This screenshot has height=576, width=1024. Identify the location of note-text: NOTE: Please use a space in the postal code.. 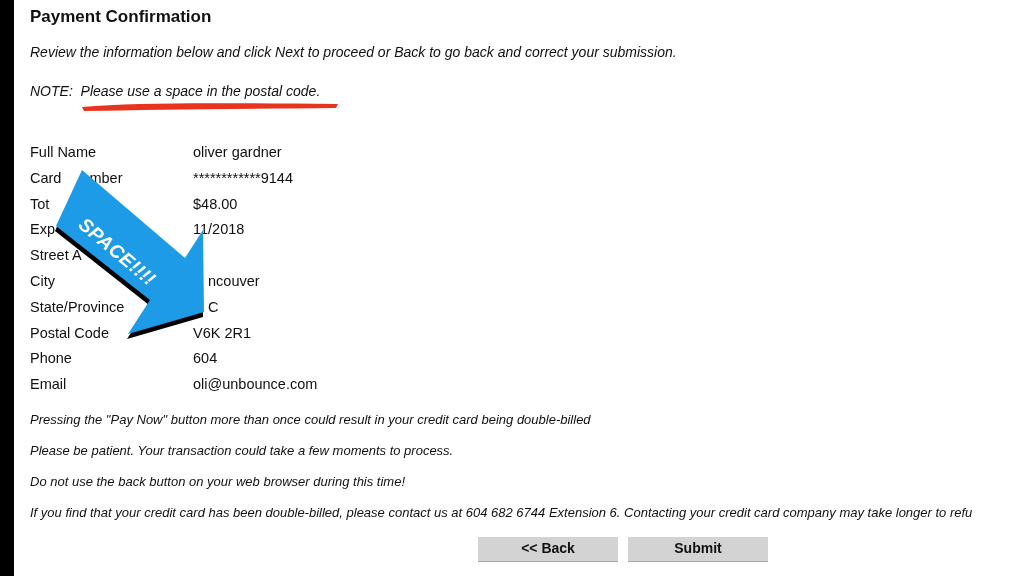
(176, 91).